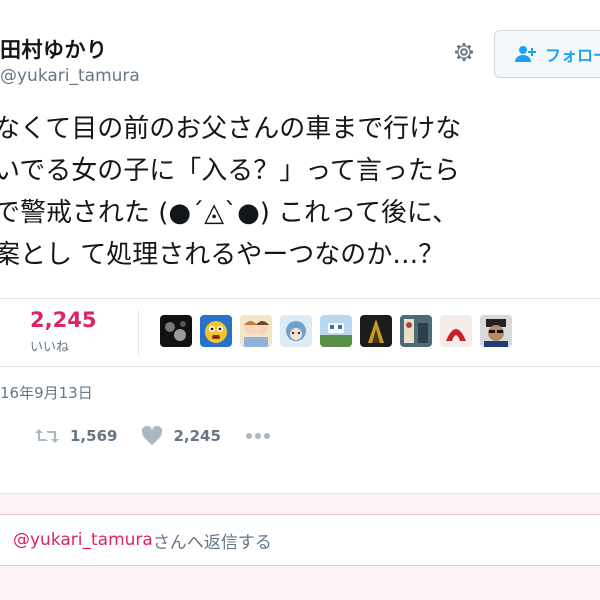 This screenshot has width=600, height=600. Describe the element at coordinates (50, 347) in the screenshot. I see `likes-label: いいね` at that location.